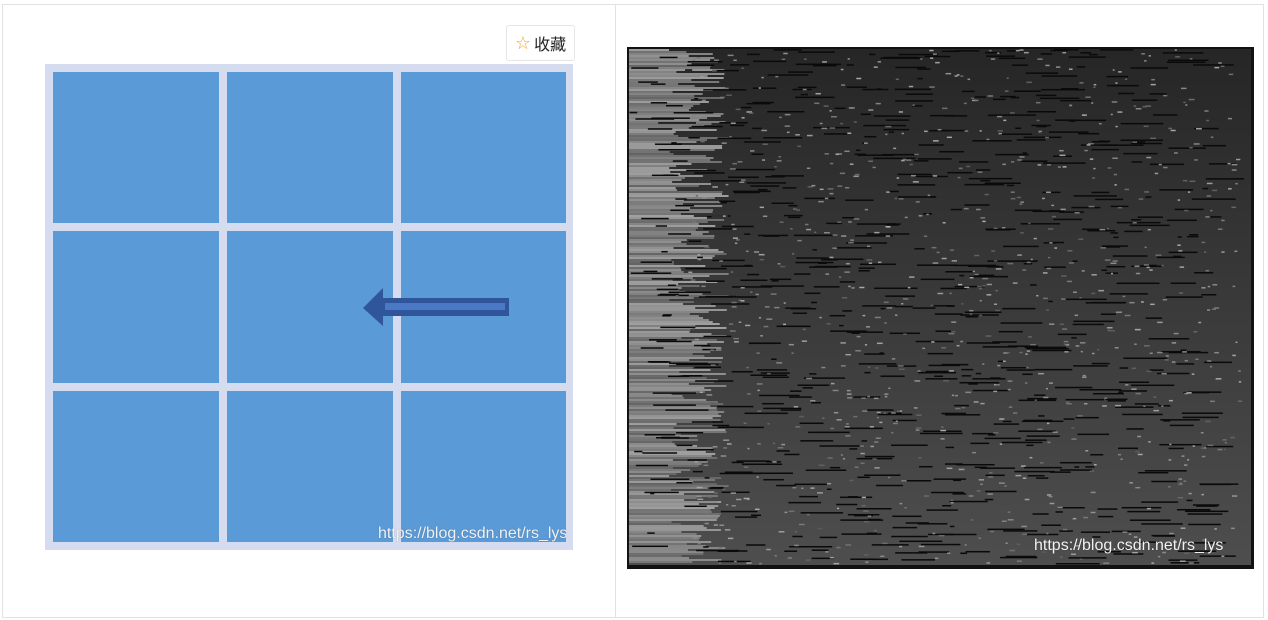 This screenshot has width=1268, height=620. I want to click on collect-button: ☆ 收藏, so click(540, 43).